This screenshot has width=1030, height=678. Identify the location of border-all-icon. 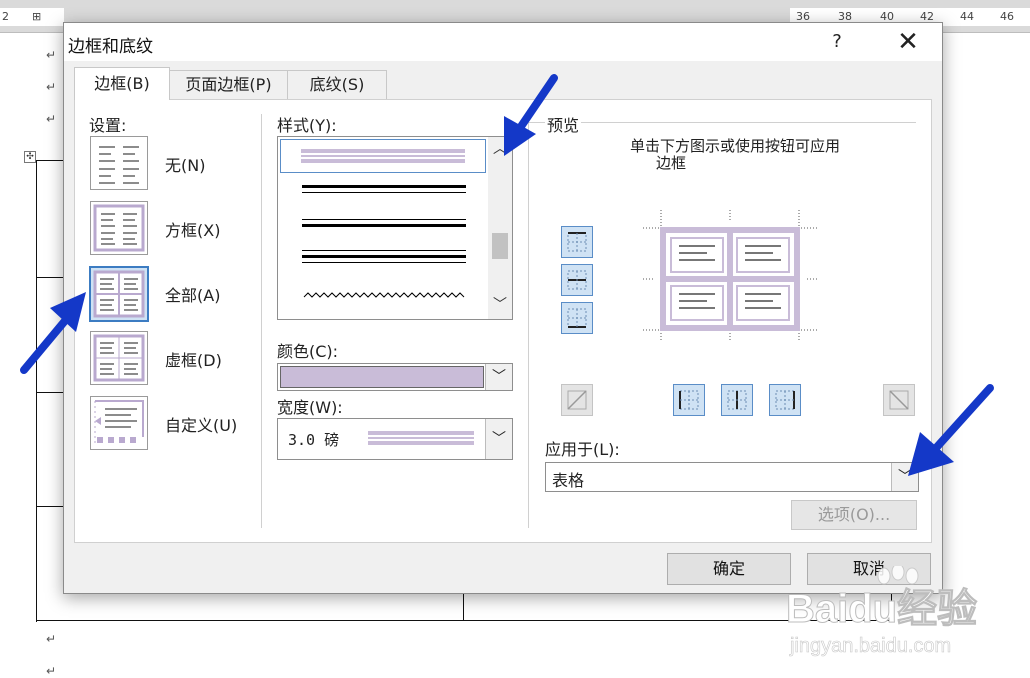
(119, 294).